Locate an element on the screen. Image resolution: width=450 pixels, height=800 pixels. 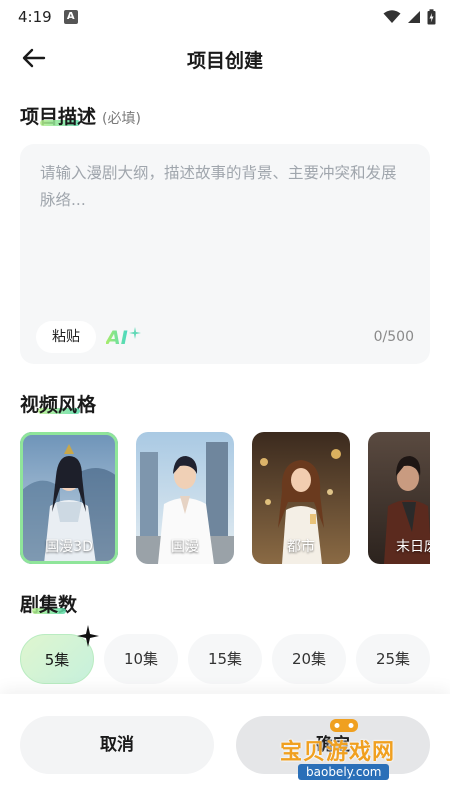
style-label: 国漫 is located at coordinates (185, 547).